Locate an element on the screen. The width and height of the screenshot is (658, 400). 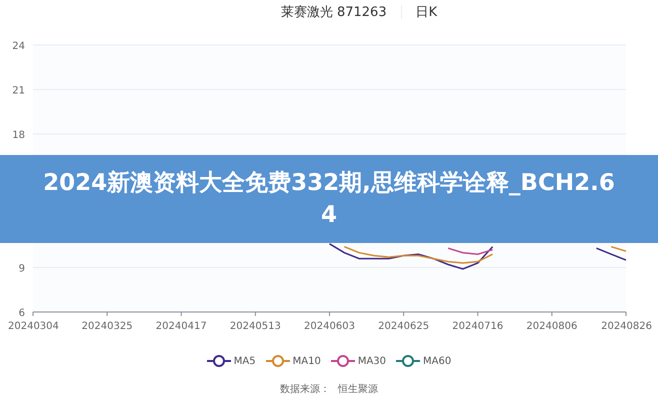
axis-label: 24 is located at coordinates (18, 46).